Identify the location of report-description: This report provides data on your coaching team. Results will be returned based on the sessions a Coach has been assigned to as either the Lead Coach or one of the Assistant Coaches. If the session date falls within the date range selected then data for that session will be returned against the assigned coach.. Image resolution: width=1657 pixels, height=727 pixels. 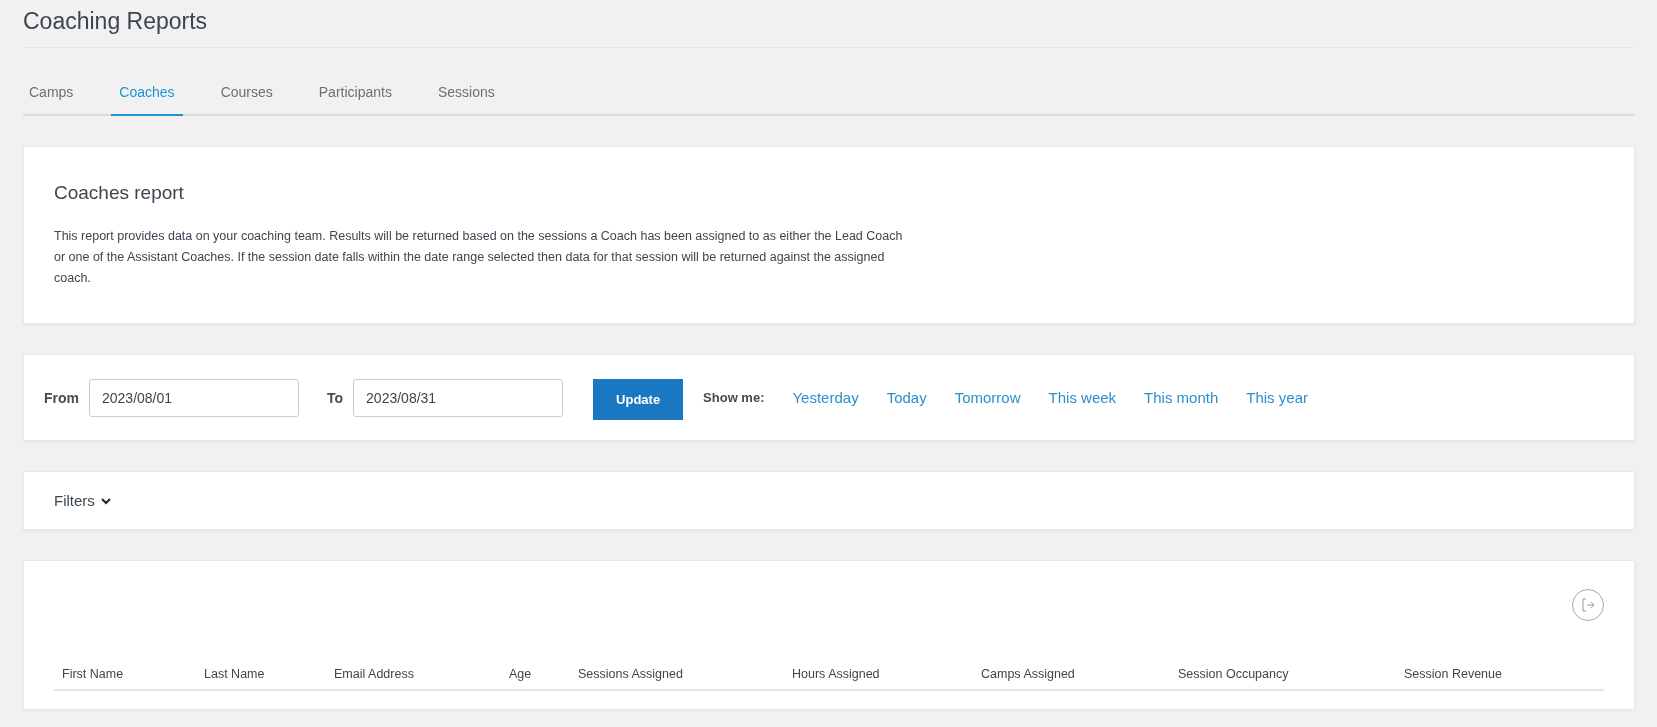
(479, 257).